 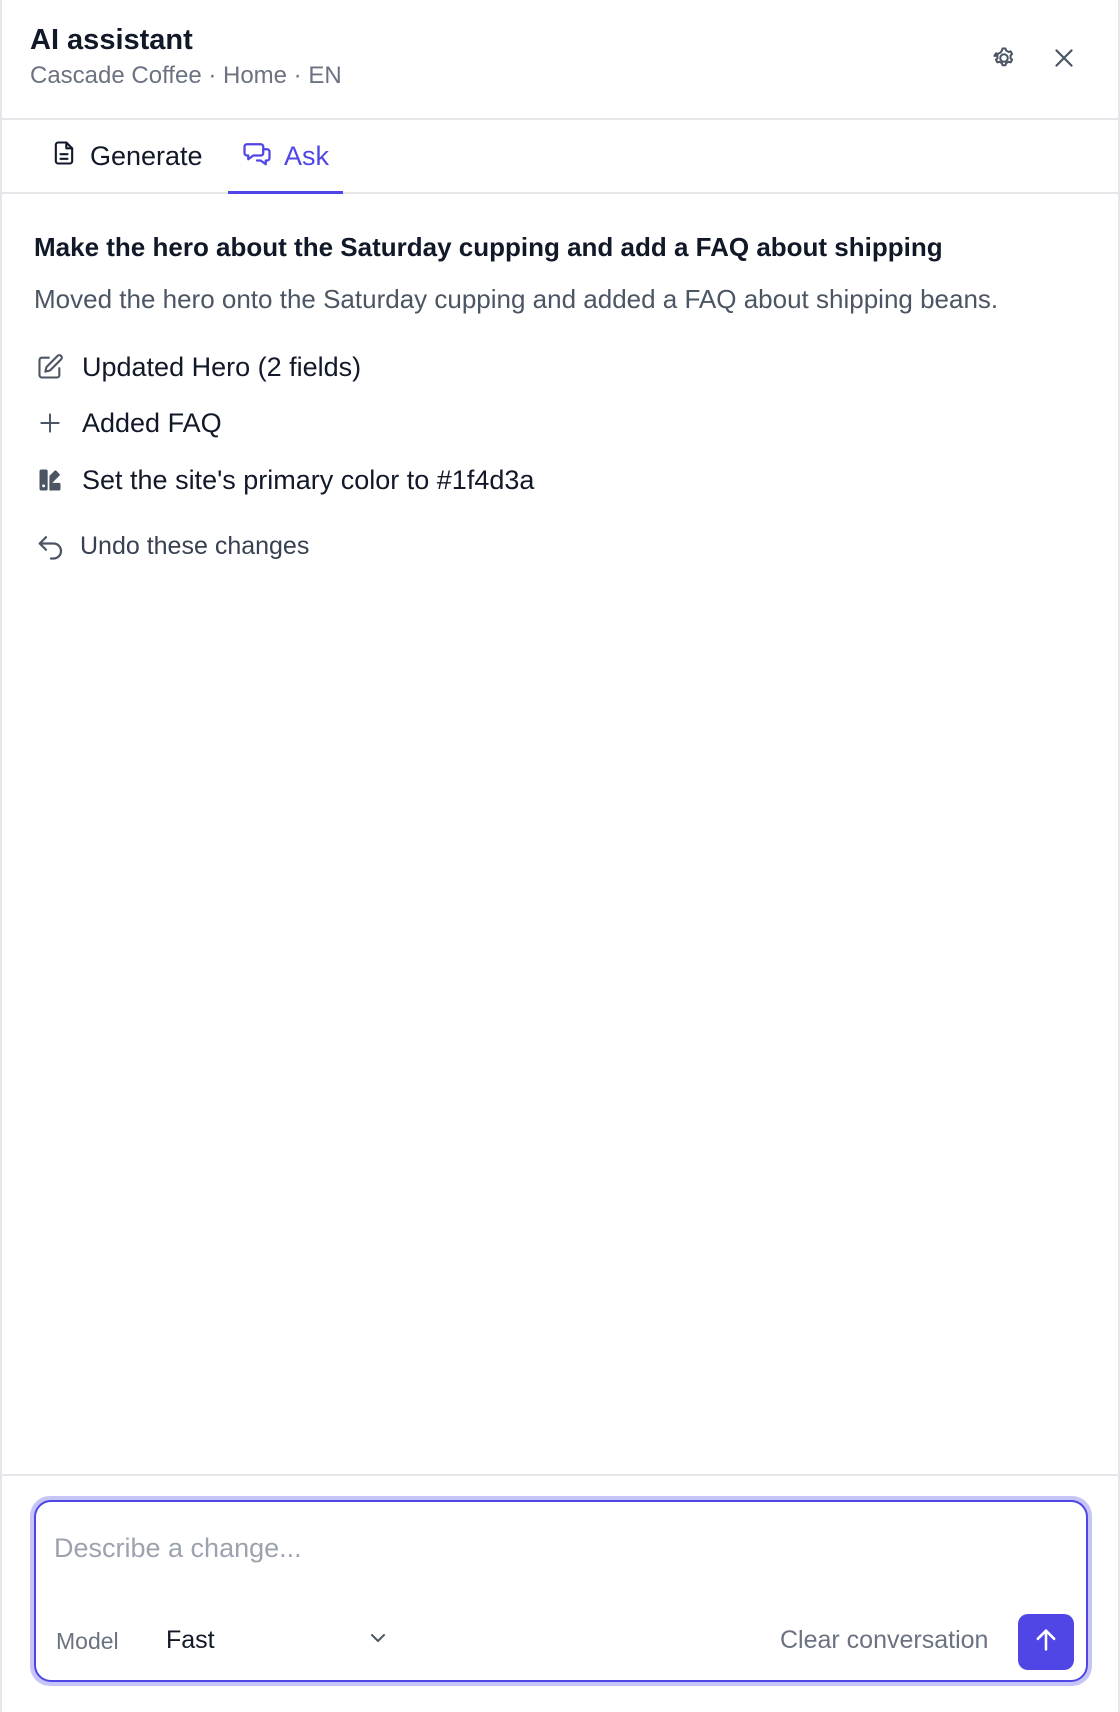 I want to click on send-button, so click(x=1046, y=1642).